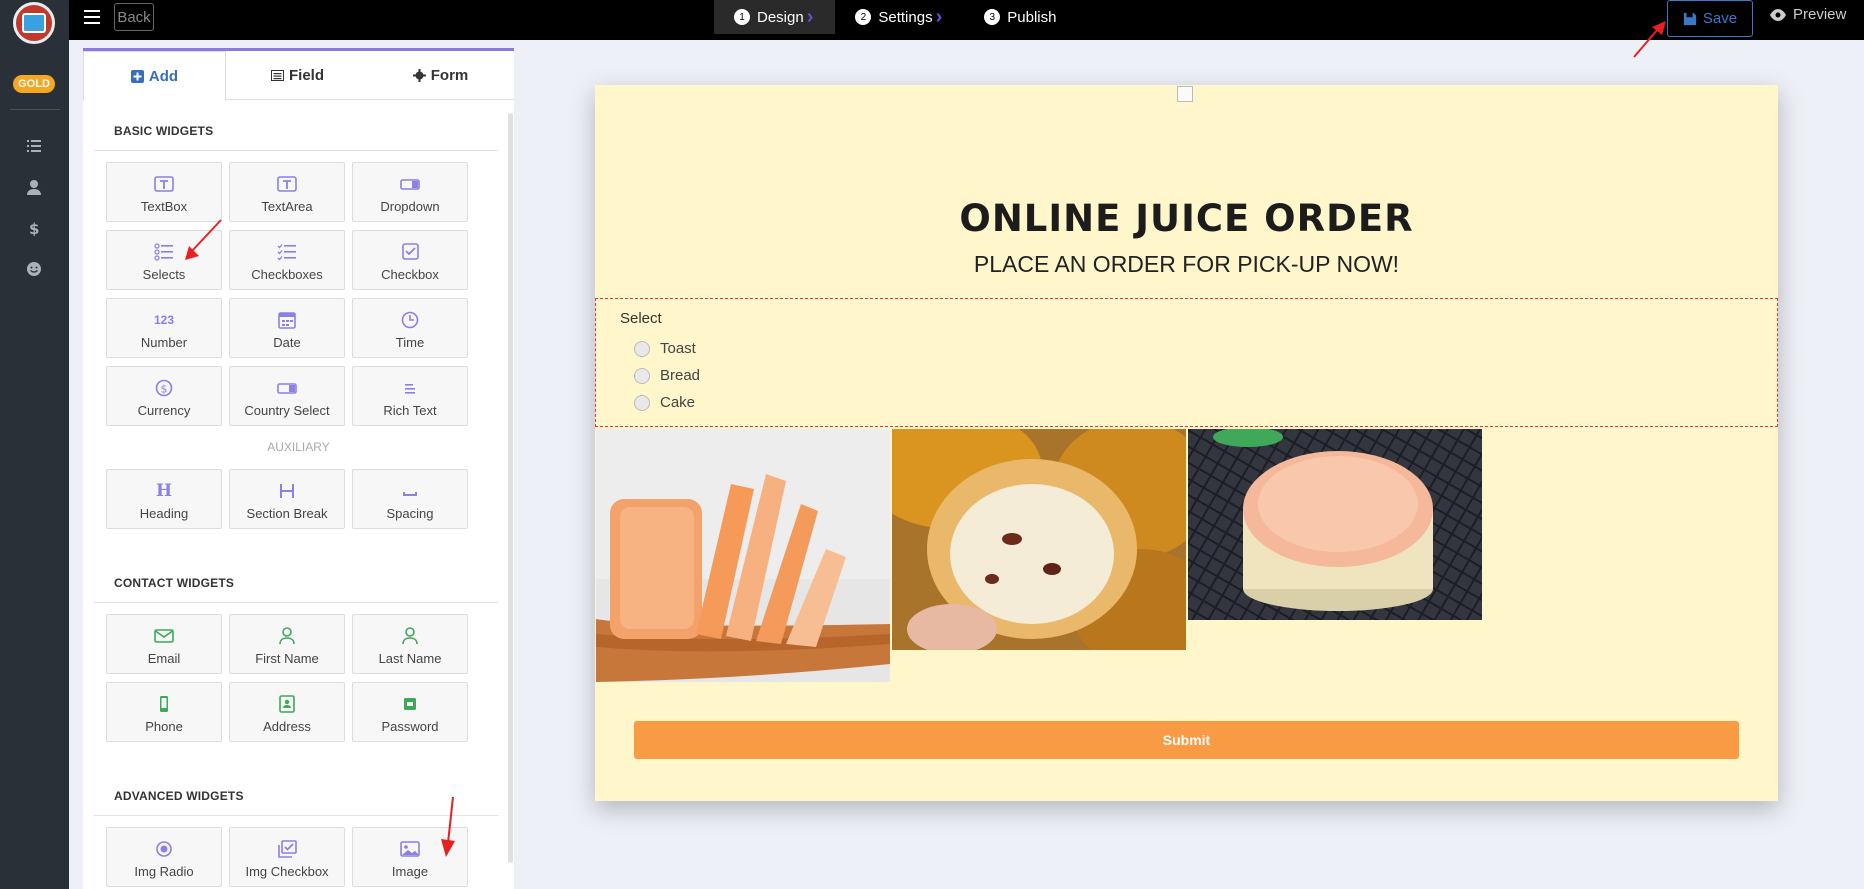 The image size is (1864, 889). What do you see at coordinates (287, 499) in the screenshot?
I see `widget-section-break: Section Break` at bounding box center [287, 499].